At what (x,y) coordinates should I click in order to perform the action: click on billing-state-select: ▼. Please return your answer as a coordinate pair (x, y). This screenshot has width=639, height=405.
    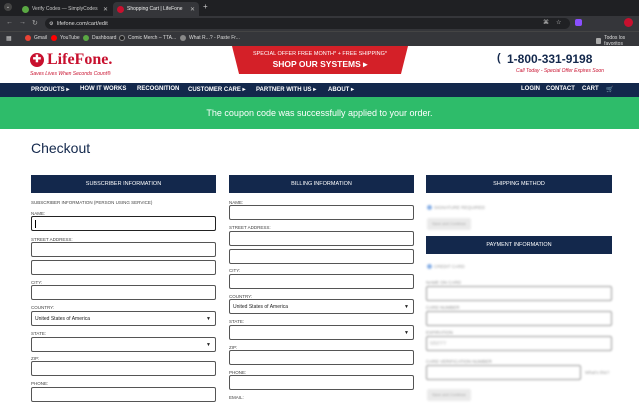
    Looking at the image, I should click on (321, 332).